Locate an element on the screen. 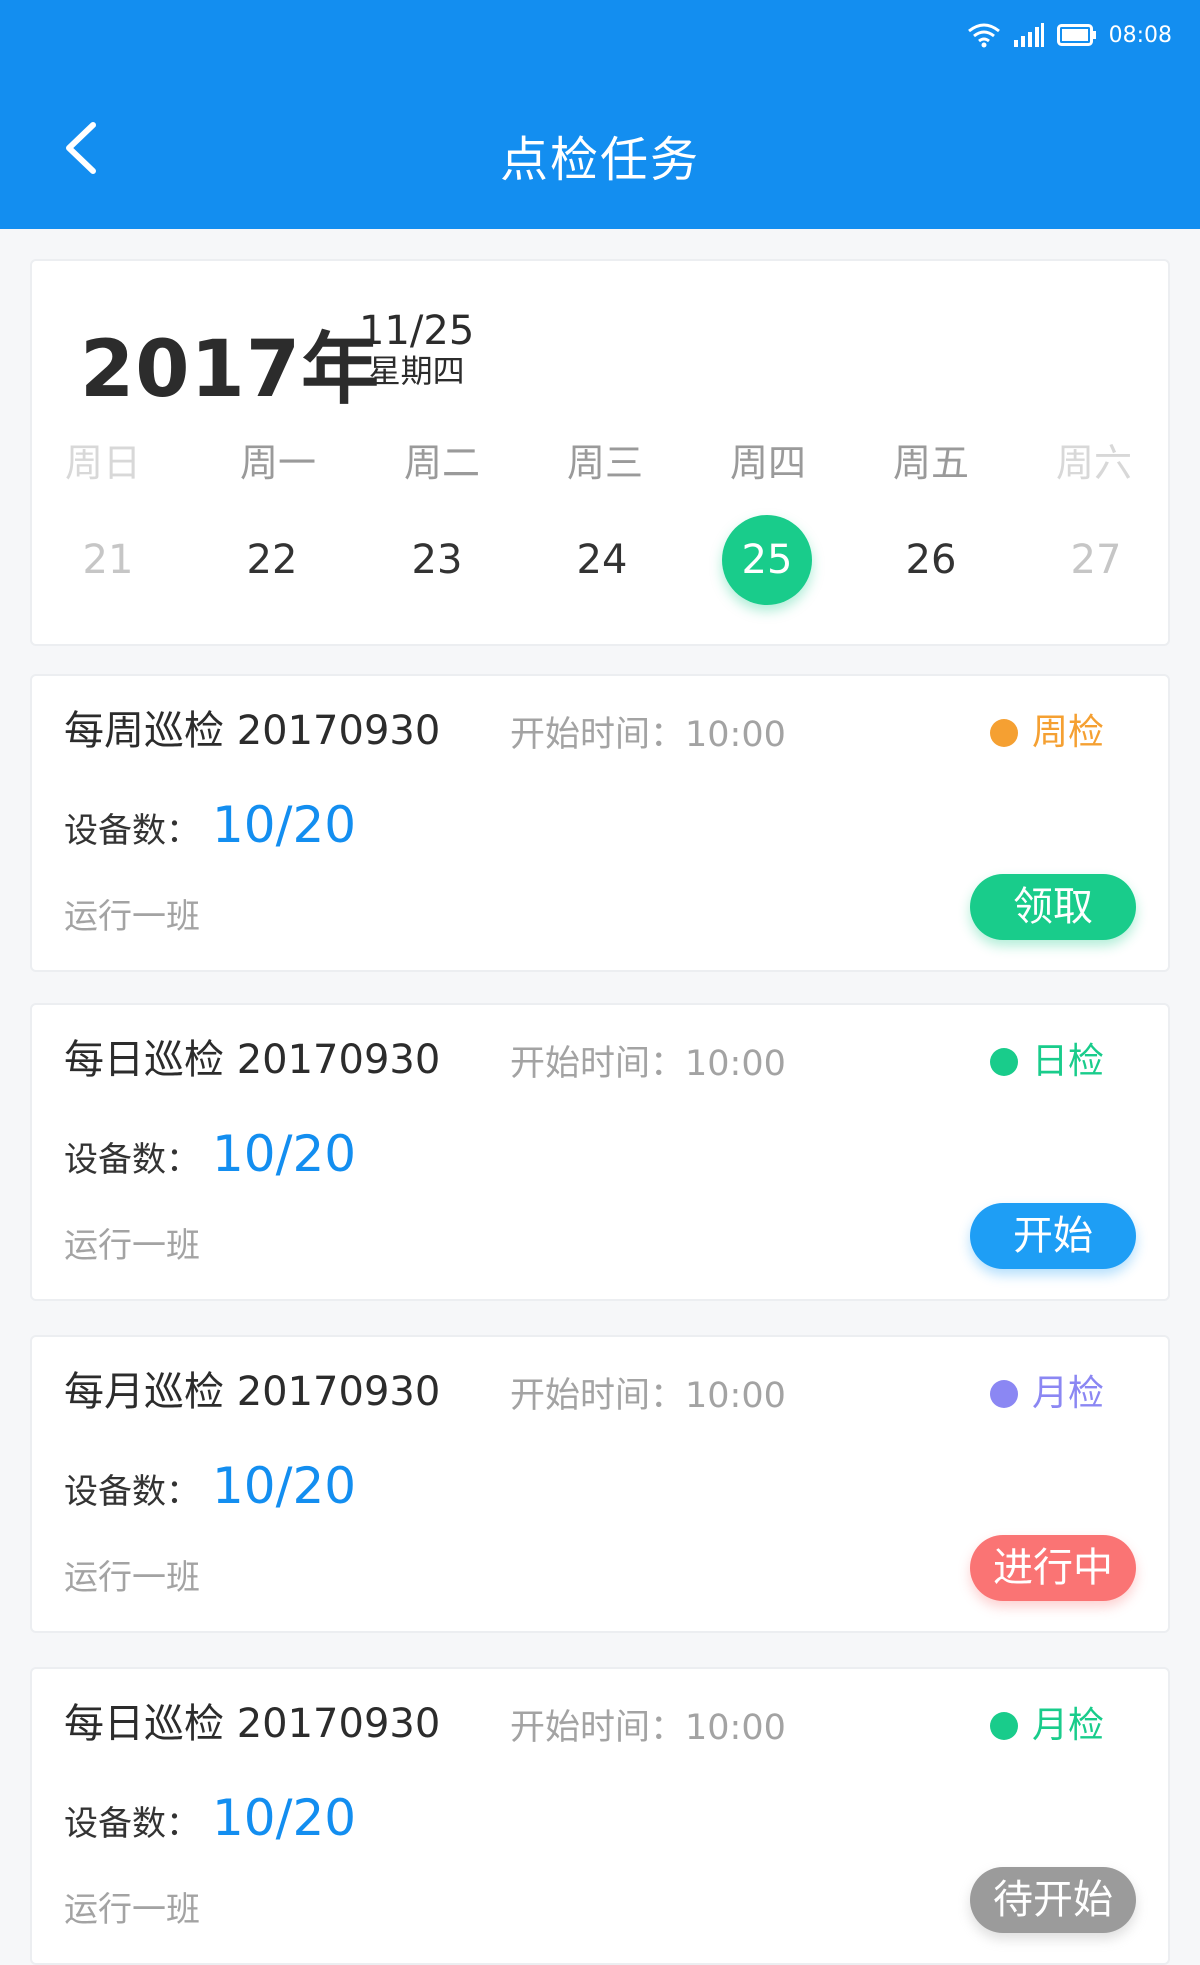  day-number: 27 is located at coordinates (1096, 560).